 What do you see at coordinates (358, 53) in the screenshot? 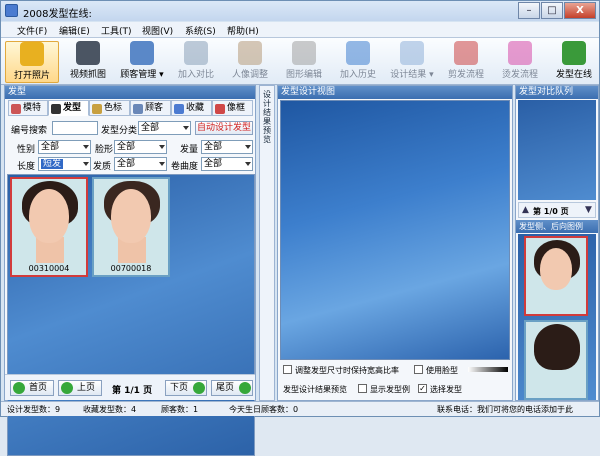
I see `history-icon` at bounding box center [358, 53].